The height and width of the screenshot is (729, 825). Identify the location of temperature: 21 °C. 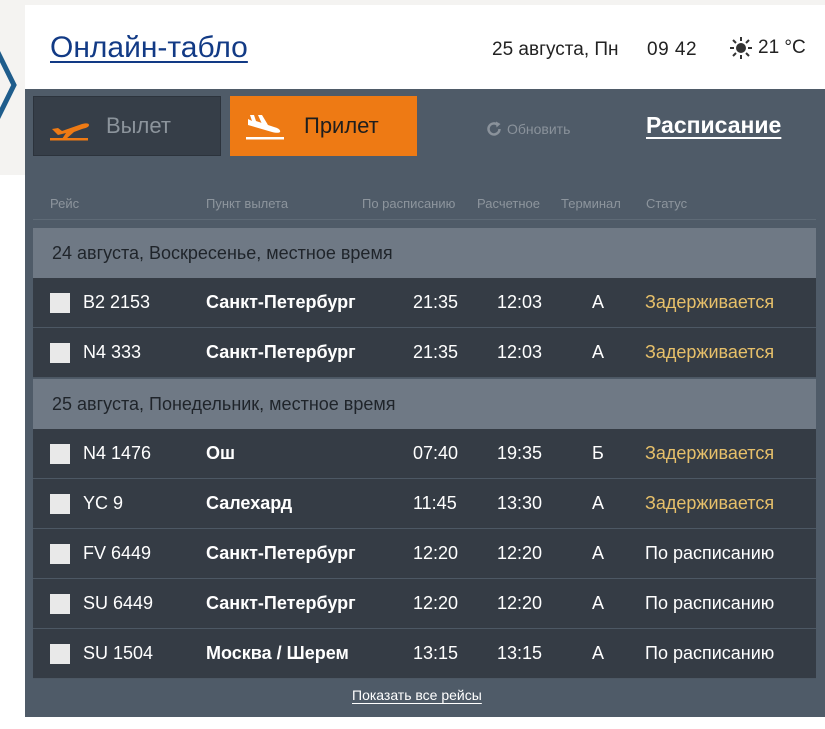
(782, 47).